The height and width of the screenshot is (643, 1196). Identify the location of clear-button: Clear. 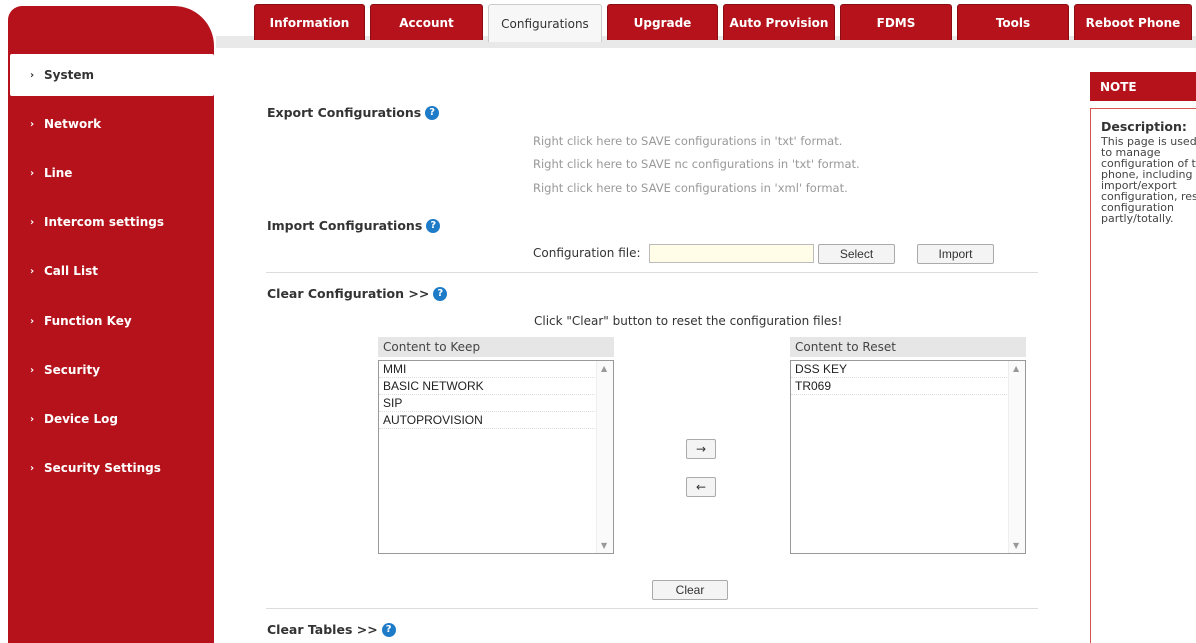
(690, 590).